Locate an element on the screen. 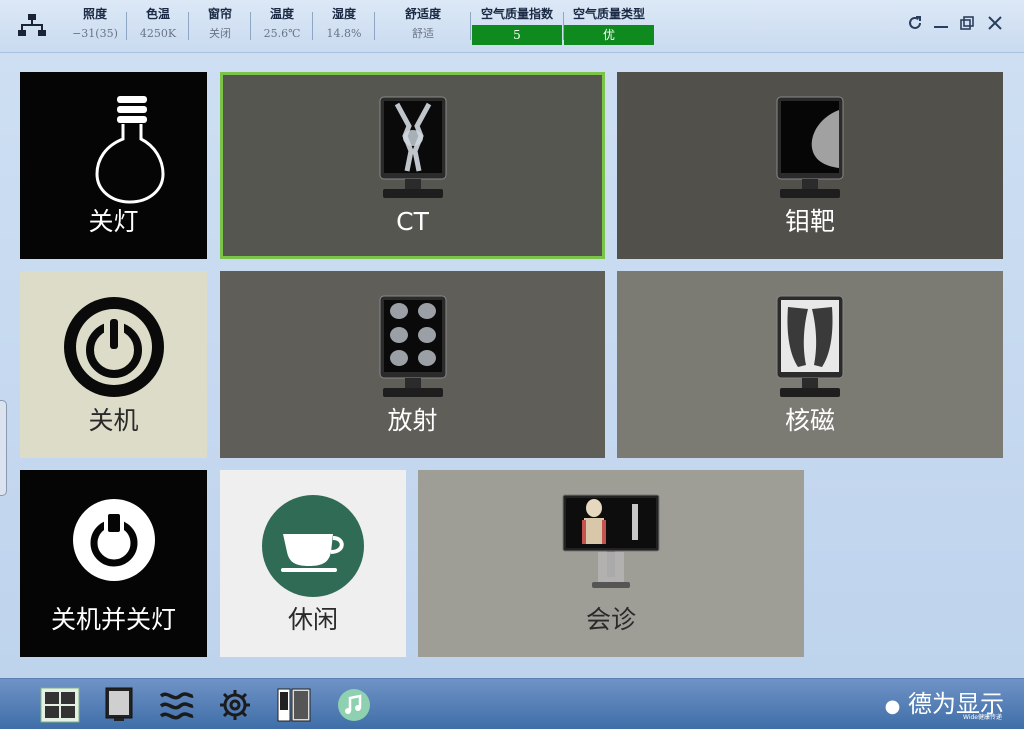  display-stand-icon is located at coordinates (611, 541).